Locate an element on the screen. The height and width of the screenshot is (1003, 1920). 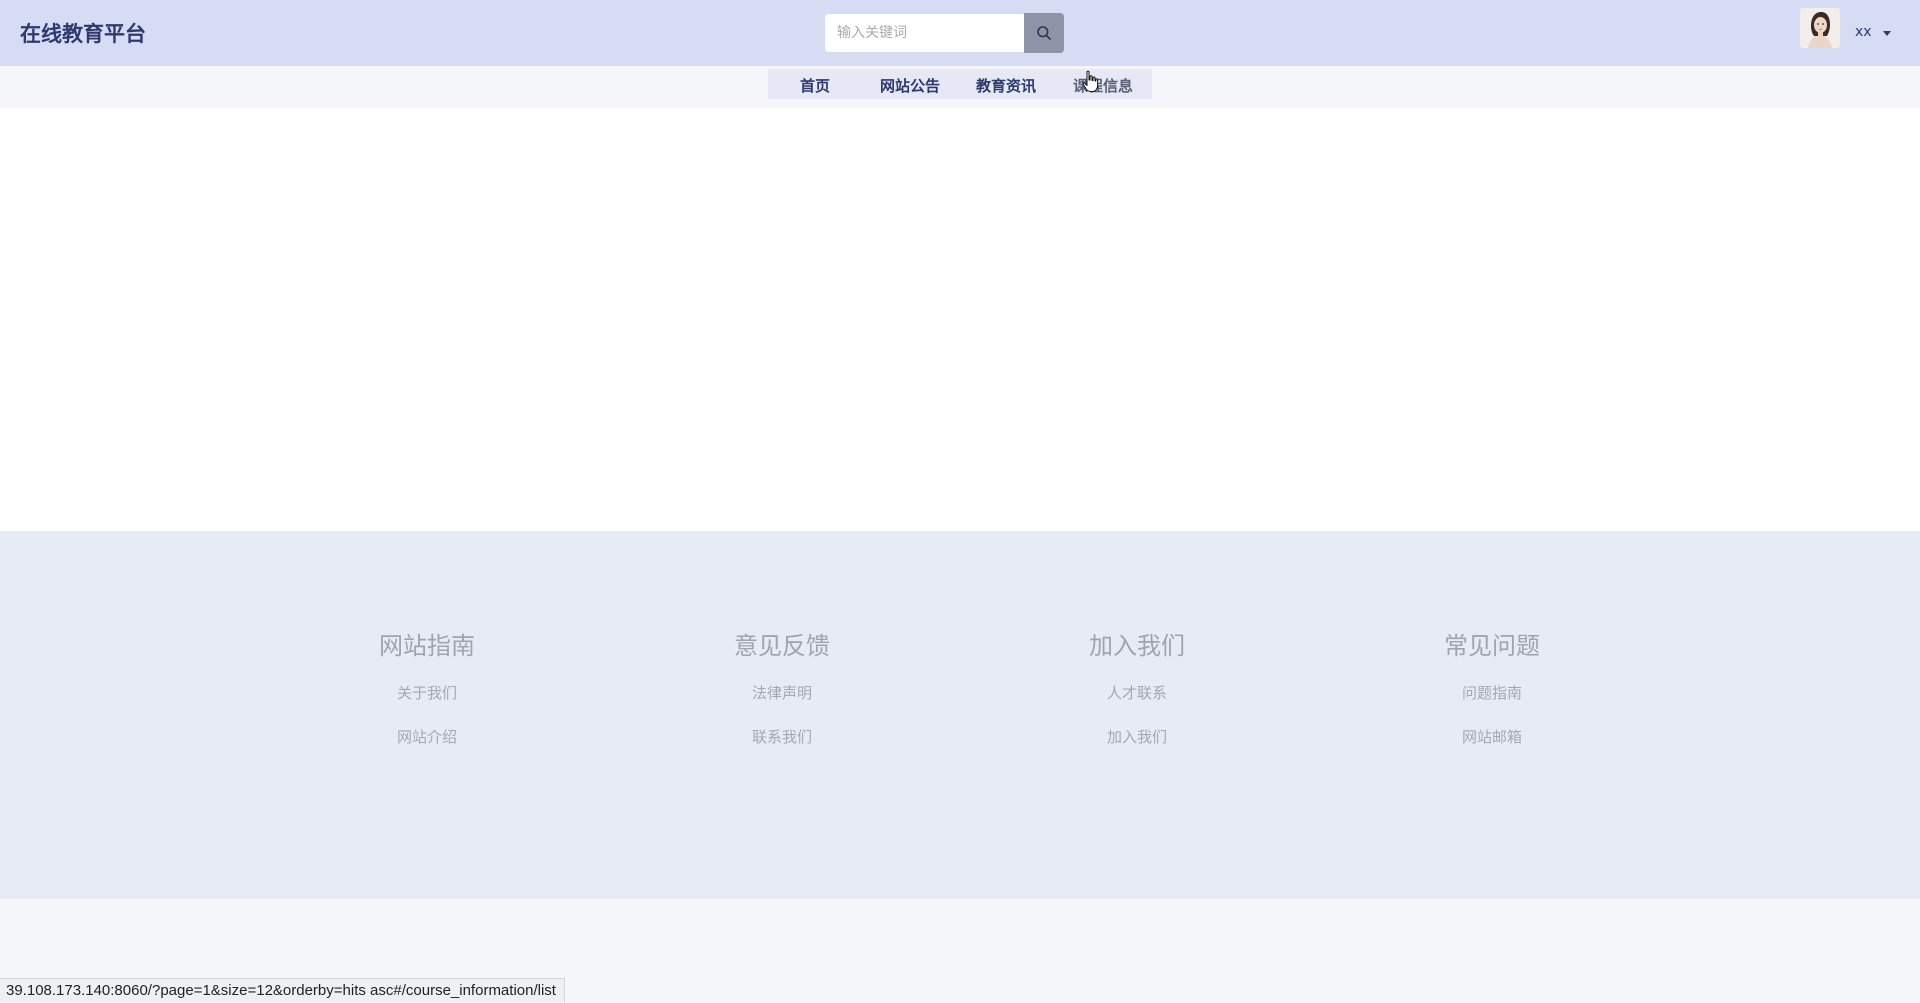
footer-link-join-us: 加入我们 is located at coordinates (1137, 737).